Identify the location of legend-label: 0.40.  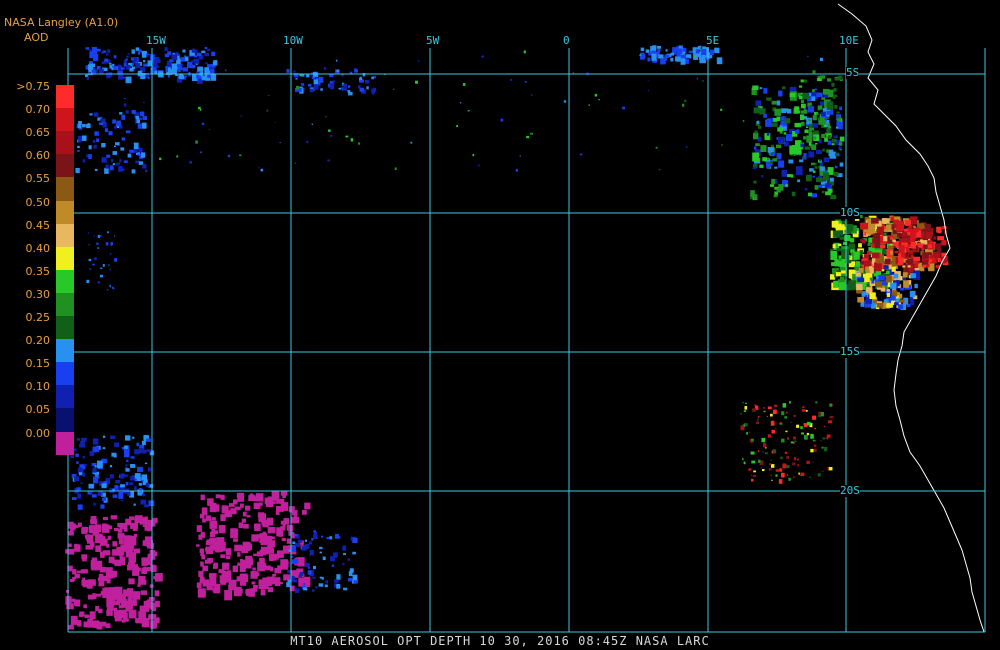
(38, 248).